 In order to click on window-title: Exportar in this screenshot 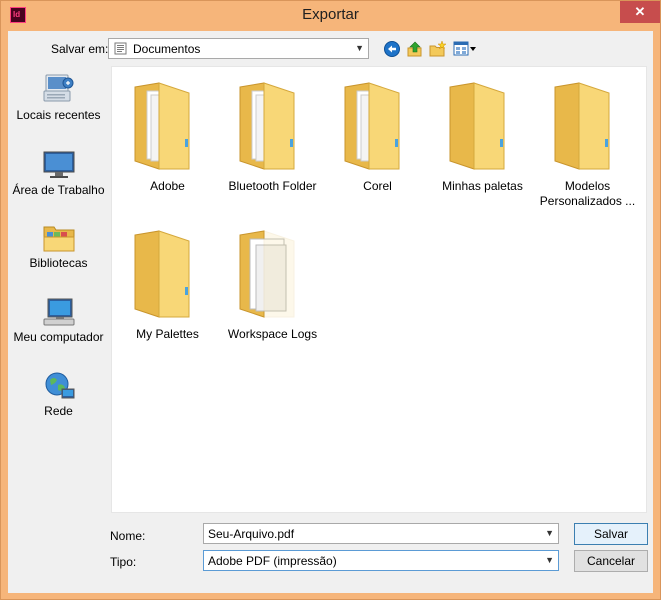, I will do `click(330, 14)`.